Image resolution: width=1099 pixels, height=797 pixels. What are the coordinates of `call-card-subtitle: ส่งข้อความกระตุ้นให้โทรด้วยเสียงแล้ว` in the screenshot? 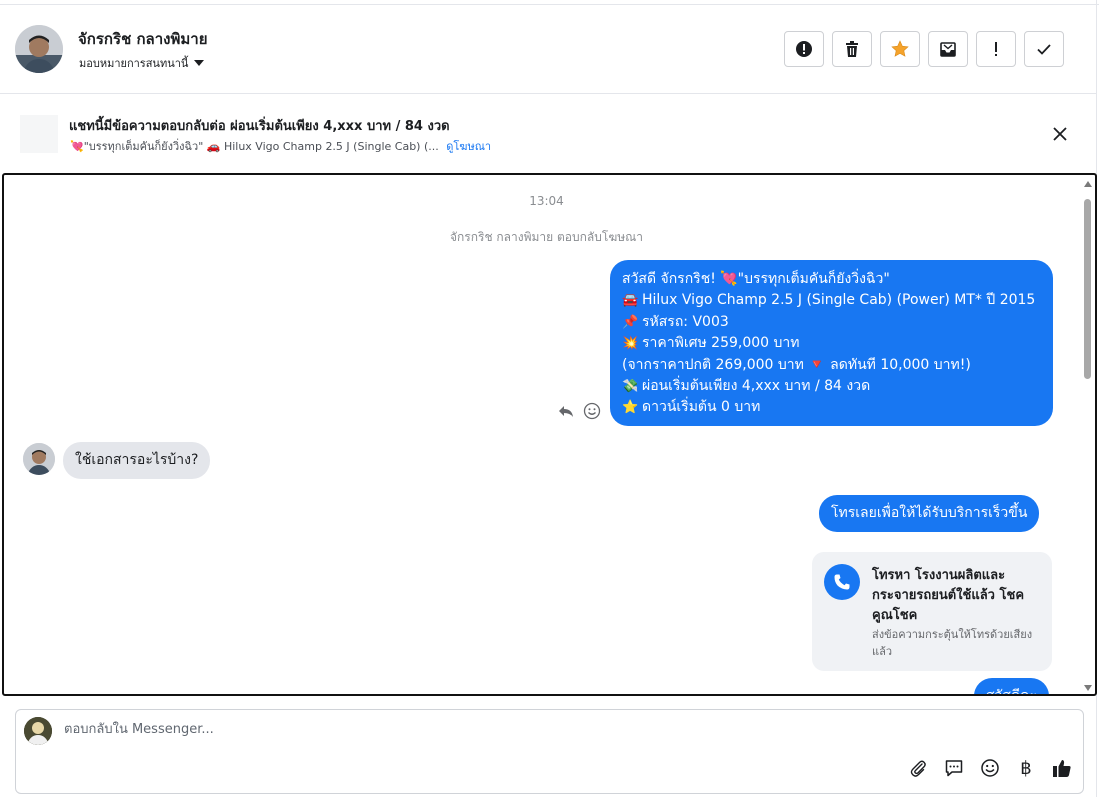 It's located at (952, 643).